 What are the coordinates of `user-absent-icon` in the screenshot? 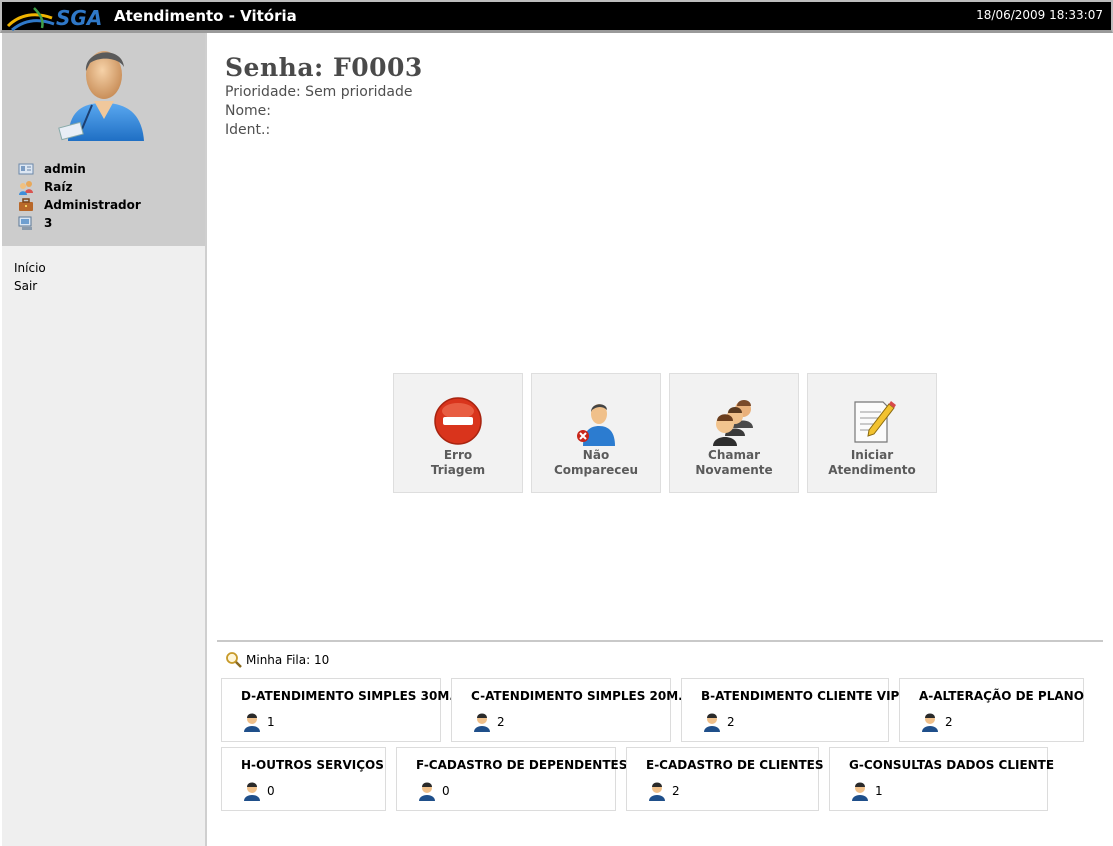 It's located at (596, 425).